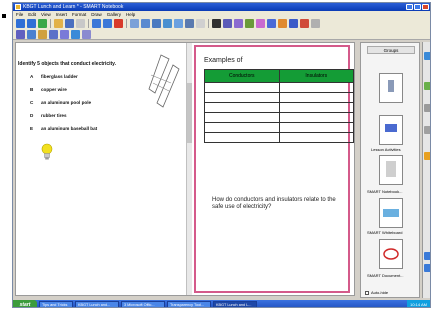 This screenshot has width=433, height=312. Describe the element at coordinates (189, 169) in the screenshot. I see `vertical-scrollbar` at that location.